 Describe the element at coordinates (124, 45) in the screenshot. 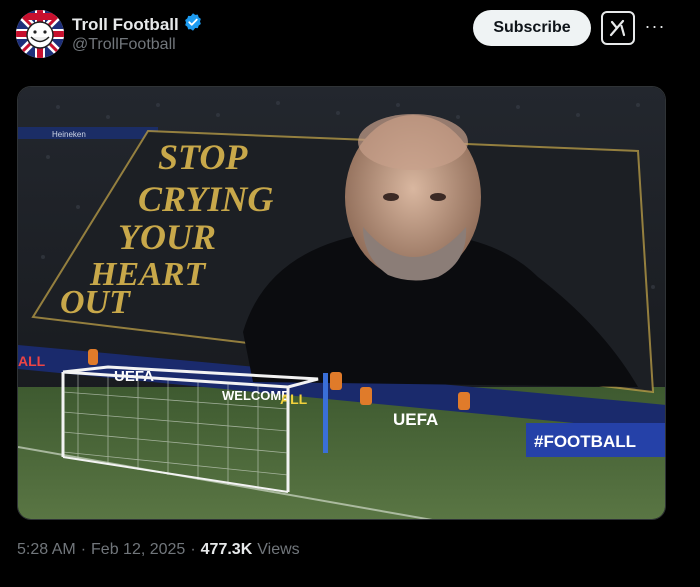

I see `author-handle: @TrollFootball` at that location.